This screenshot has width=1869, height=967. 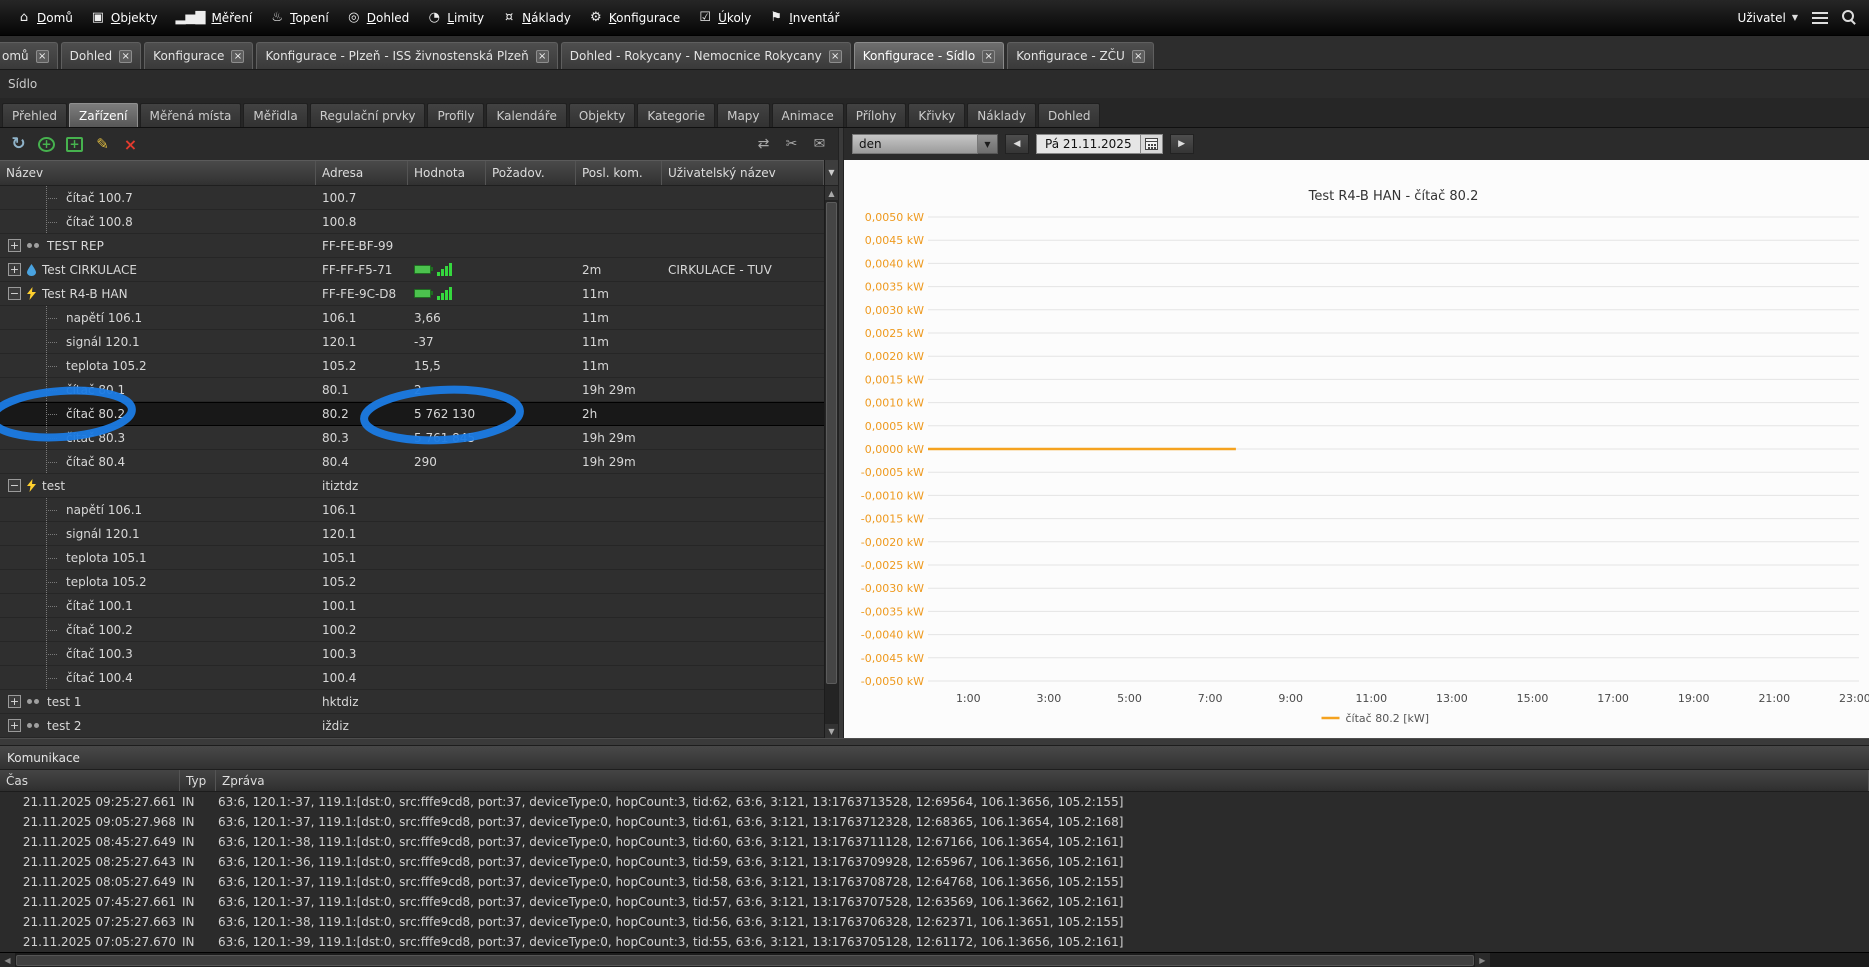 What do you see at coordinates (412, 198) in the screenshot?
I see `table-row: čítač 100.7 100.7` at bounding box center [412, 198].